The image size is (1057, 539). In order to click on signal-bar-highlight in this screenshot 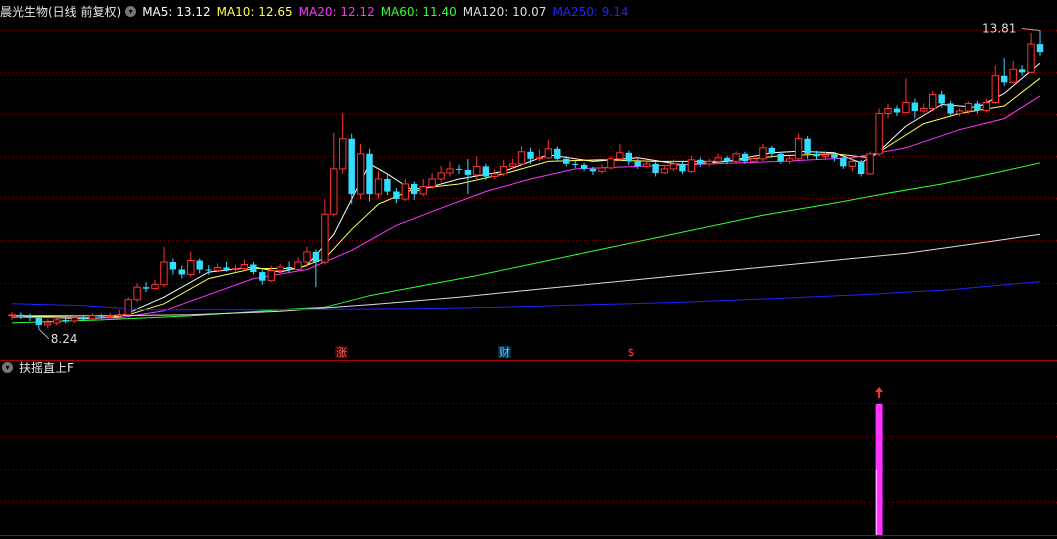, I will do `click(876, 502)`.